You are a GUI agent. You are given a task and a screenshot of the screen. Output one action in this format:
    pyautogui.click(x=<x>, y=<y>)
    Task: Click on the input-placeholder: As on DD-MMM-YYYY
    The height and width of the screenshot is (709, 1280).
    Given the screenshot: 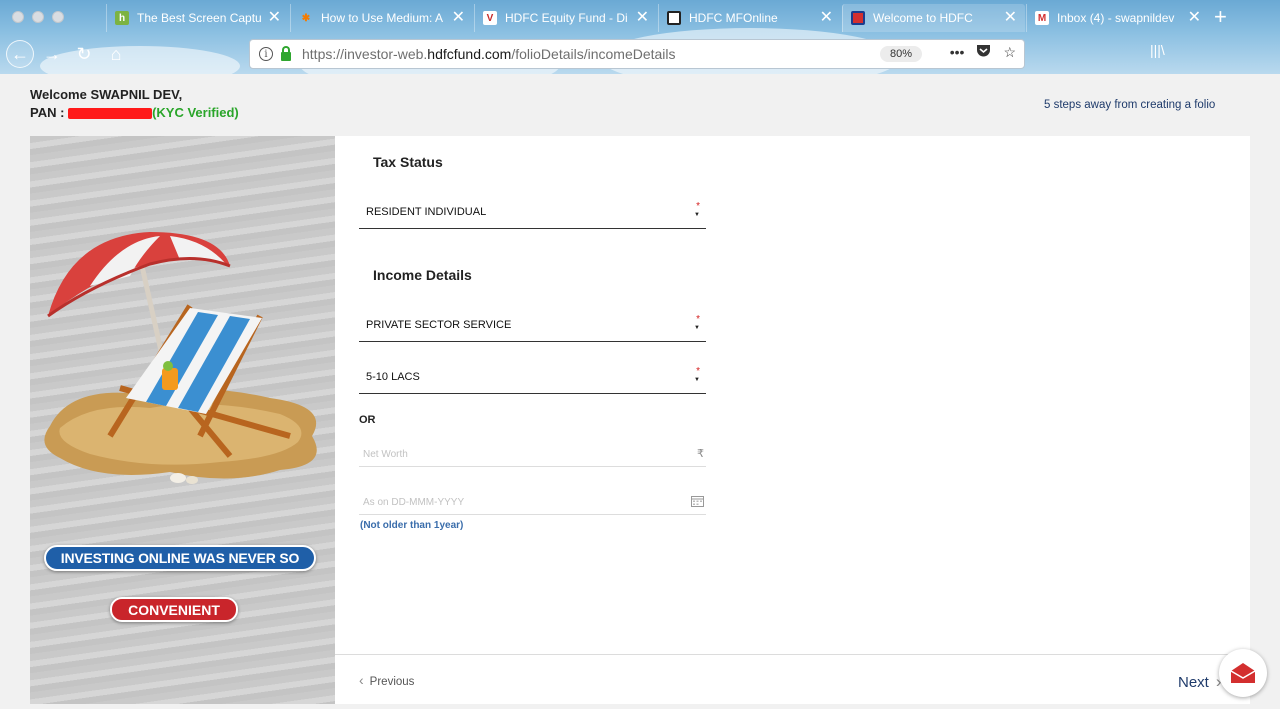 What is the action you would take?
    pyautogui.click(x=414, y=502)
    